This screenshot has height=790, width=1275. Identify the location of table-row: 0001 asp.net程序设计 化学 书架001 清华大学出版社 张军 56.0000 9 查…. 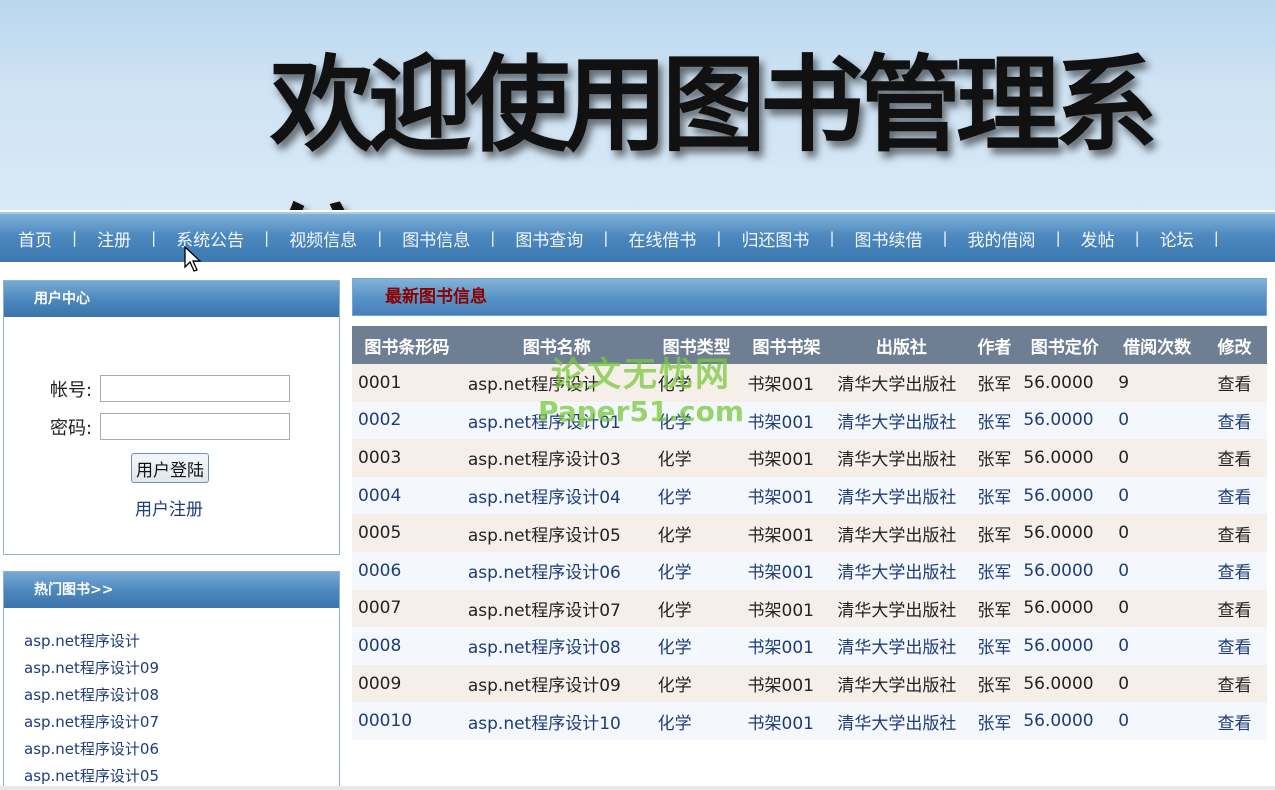
(809, 383).